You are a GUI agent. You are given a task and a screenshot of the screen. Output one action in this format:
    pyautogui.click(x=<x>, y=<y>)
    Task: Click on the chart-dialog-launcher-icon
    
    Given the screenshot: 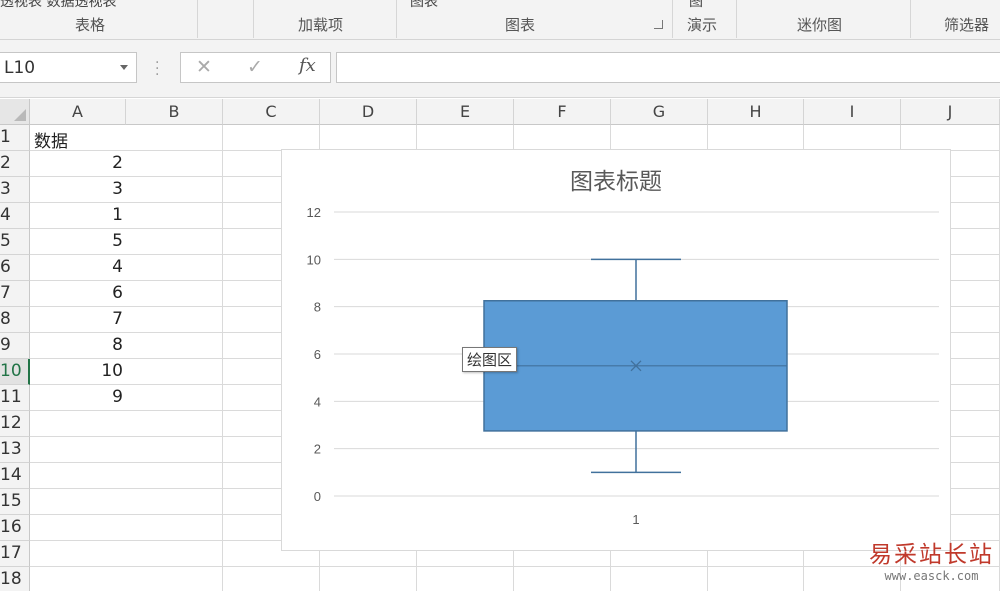 What is the action you would take?
    pyautogui.click(x=658, y=24)
    